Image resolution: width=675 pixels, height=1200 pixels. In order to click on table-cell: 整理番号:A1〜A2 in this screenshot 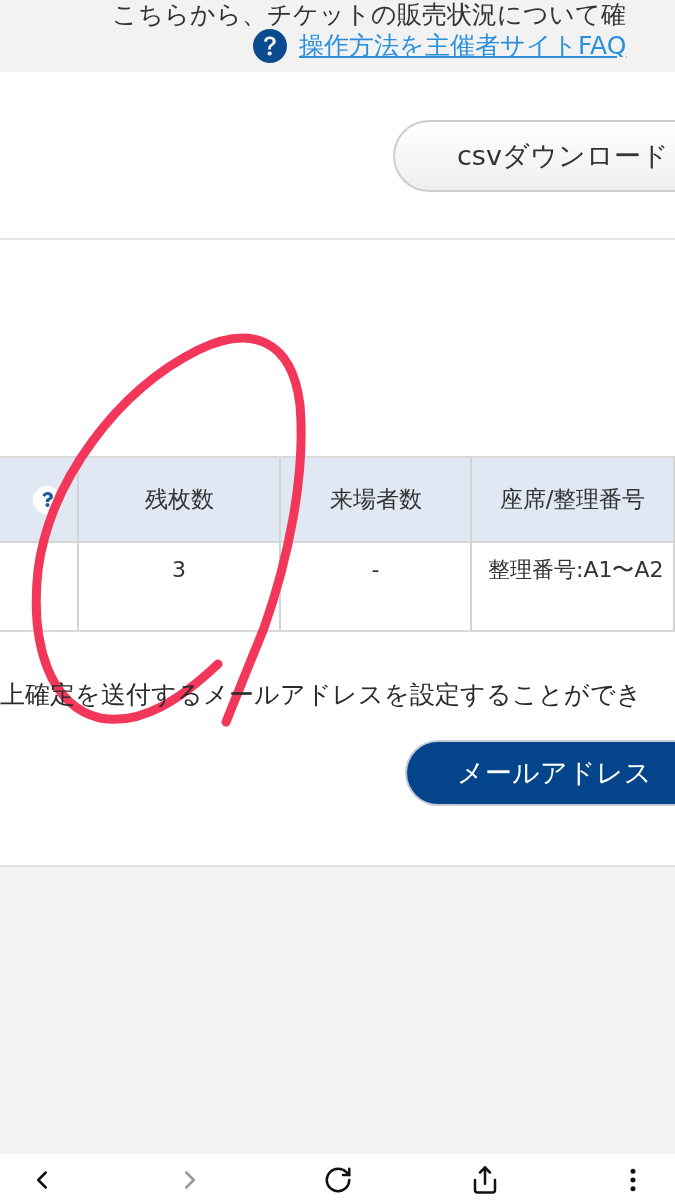, I will do `click(573, 586)`.